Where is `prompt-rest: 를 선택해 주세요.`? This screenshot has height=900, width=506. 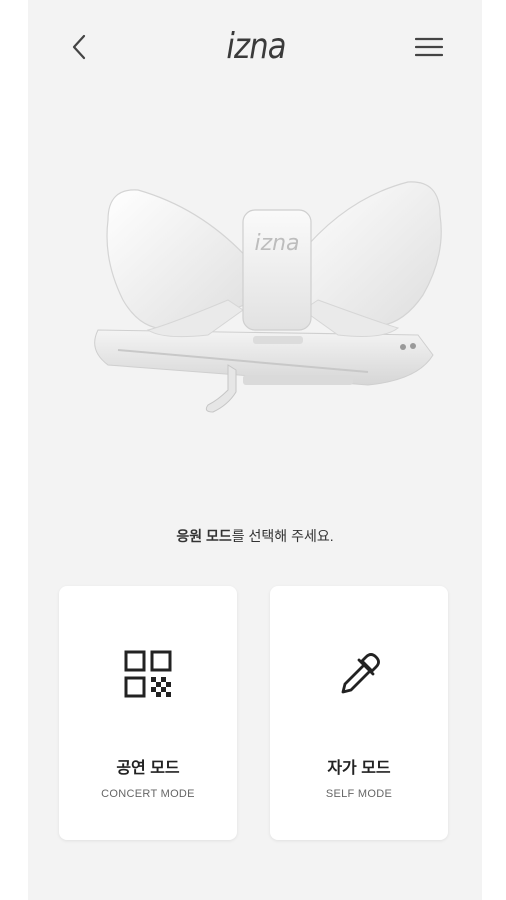
prompt-rest: 를 선택해 주세요. is located at coordinates (282, 536).